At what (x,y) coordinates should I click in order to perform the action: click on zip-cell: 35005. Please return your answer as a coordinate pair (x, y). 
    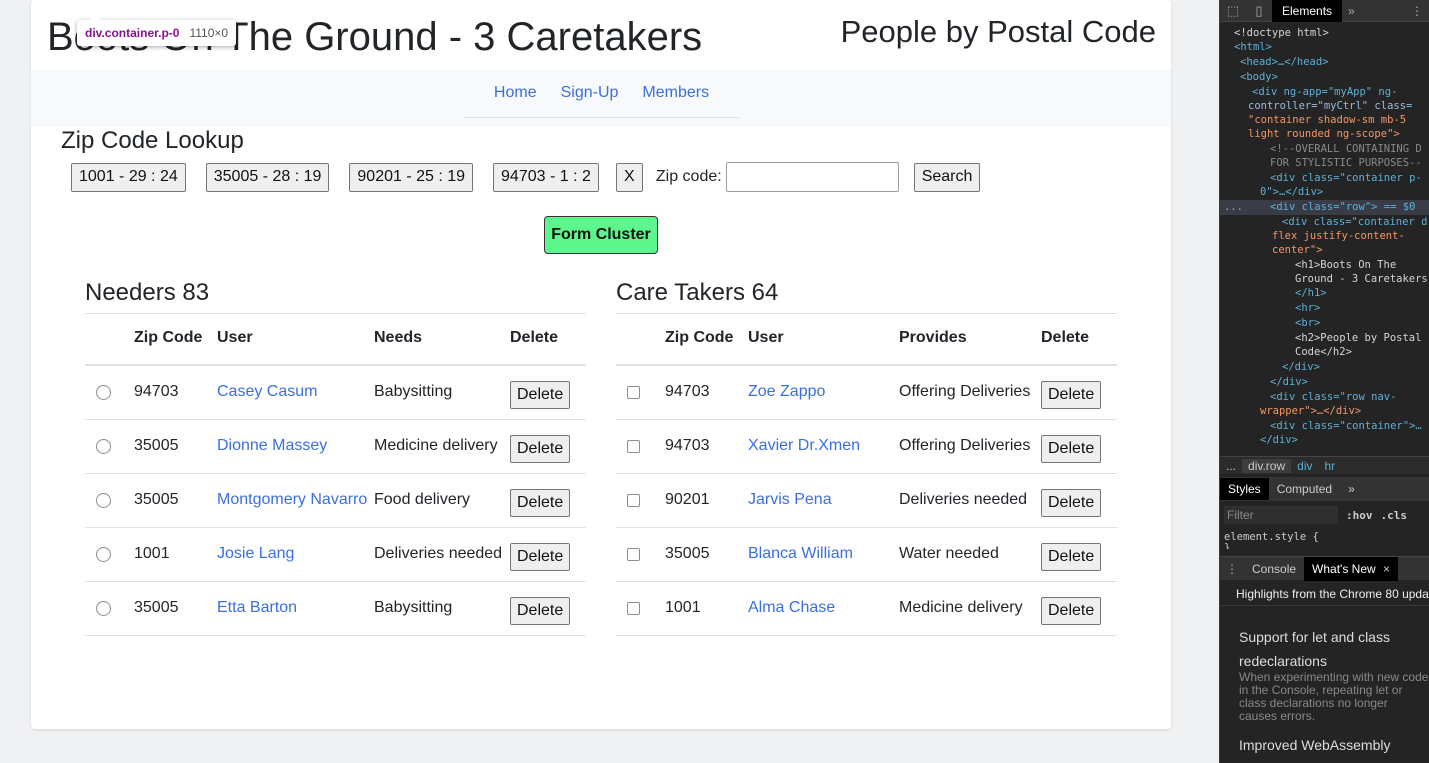
    Looking at the image, I should click on (175, 608).